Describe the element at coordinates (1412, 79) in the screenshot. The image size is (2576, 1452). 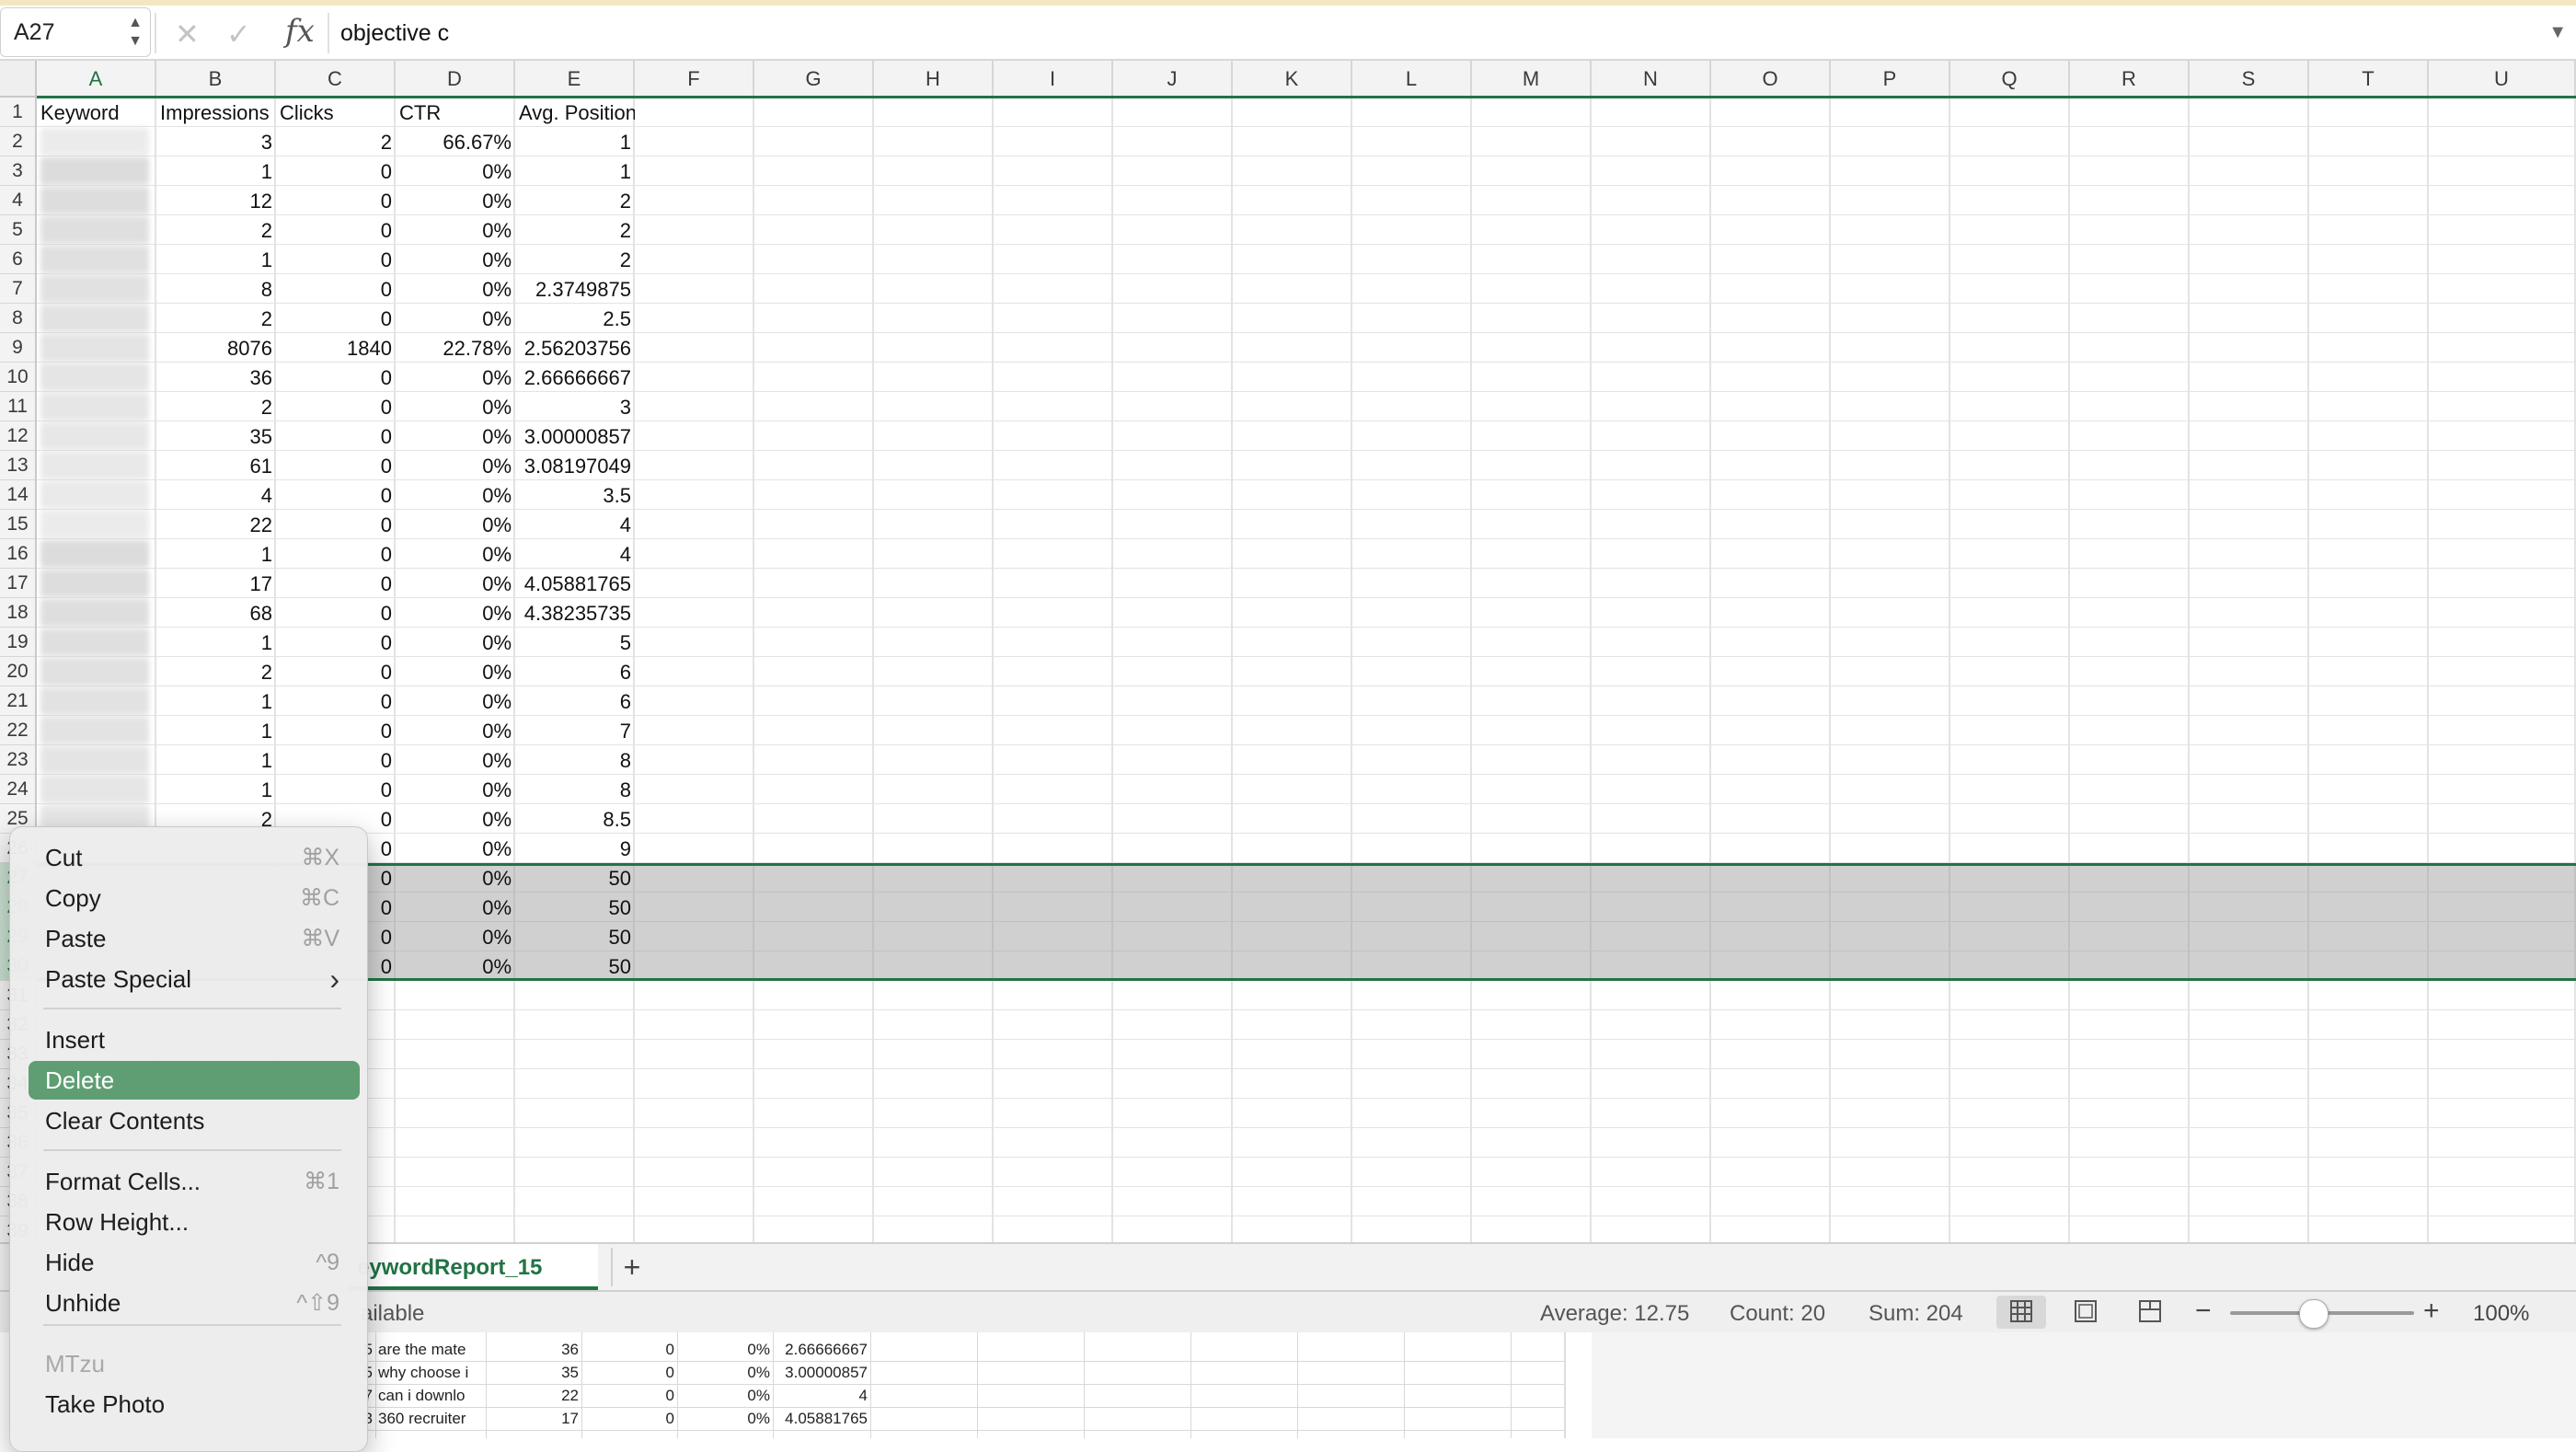
I see `column-header-l: L` at that location.